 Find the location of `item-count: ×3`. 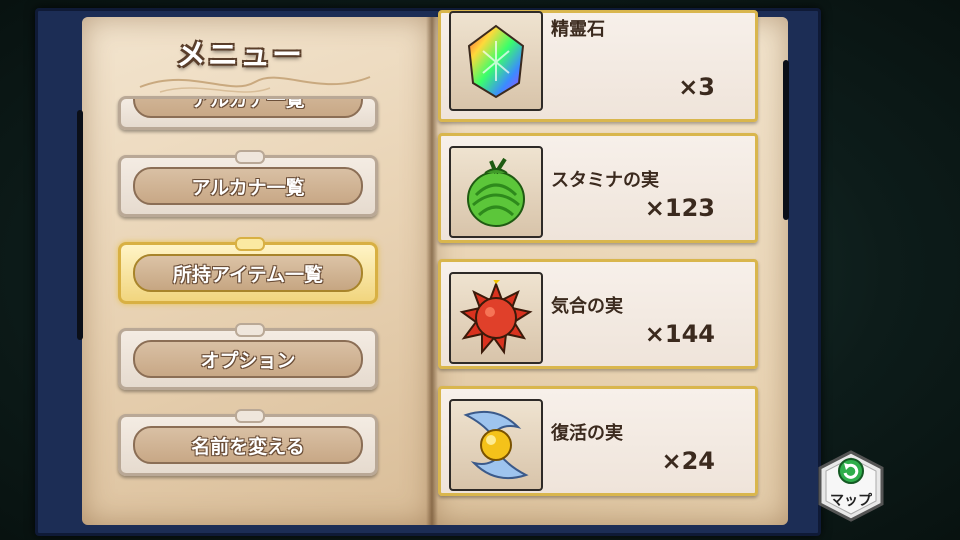

item-count: ×3 is located at coordinates (696, 87).